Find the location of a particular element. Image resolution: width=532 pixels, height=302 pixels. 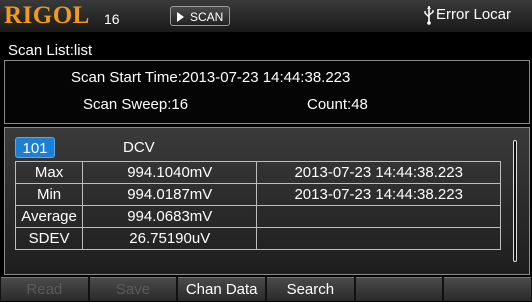

table-row: Max 994.1040mV 2013-07-23 14:44:38.223 is located at coordinates (257, 172).